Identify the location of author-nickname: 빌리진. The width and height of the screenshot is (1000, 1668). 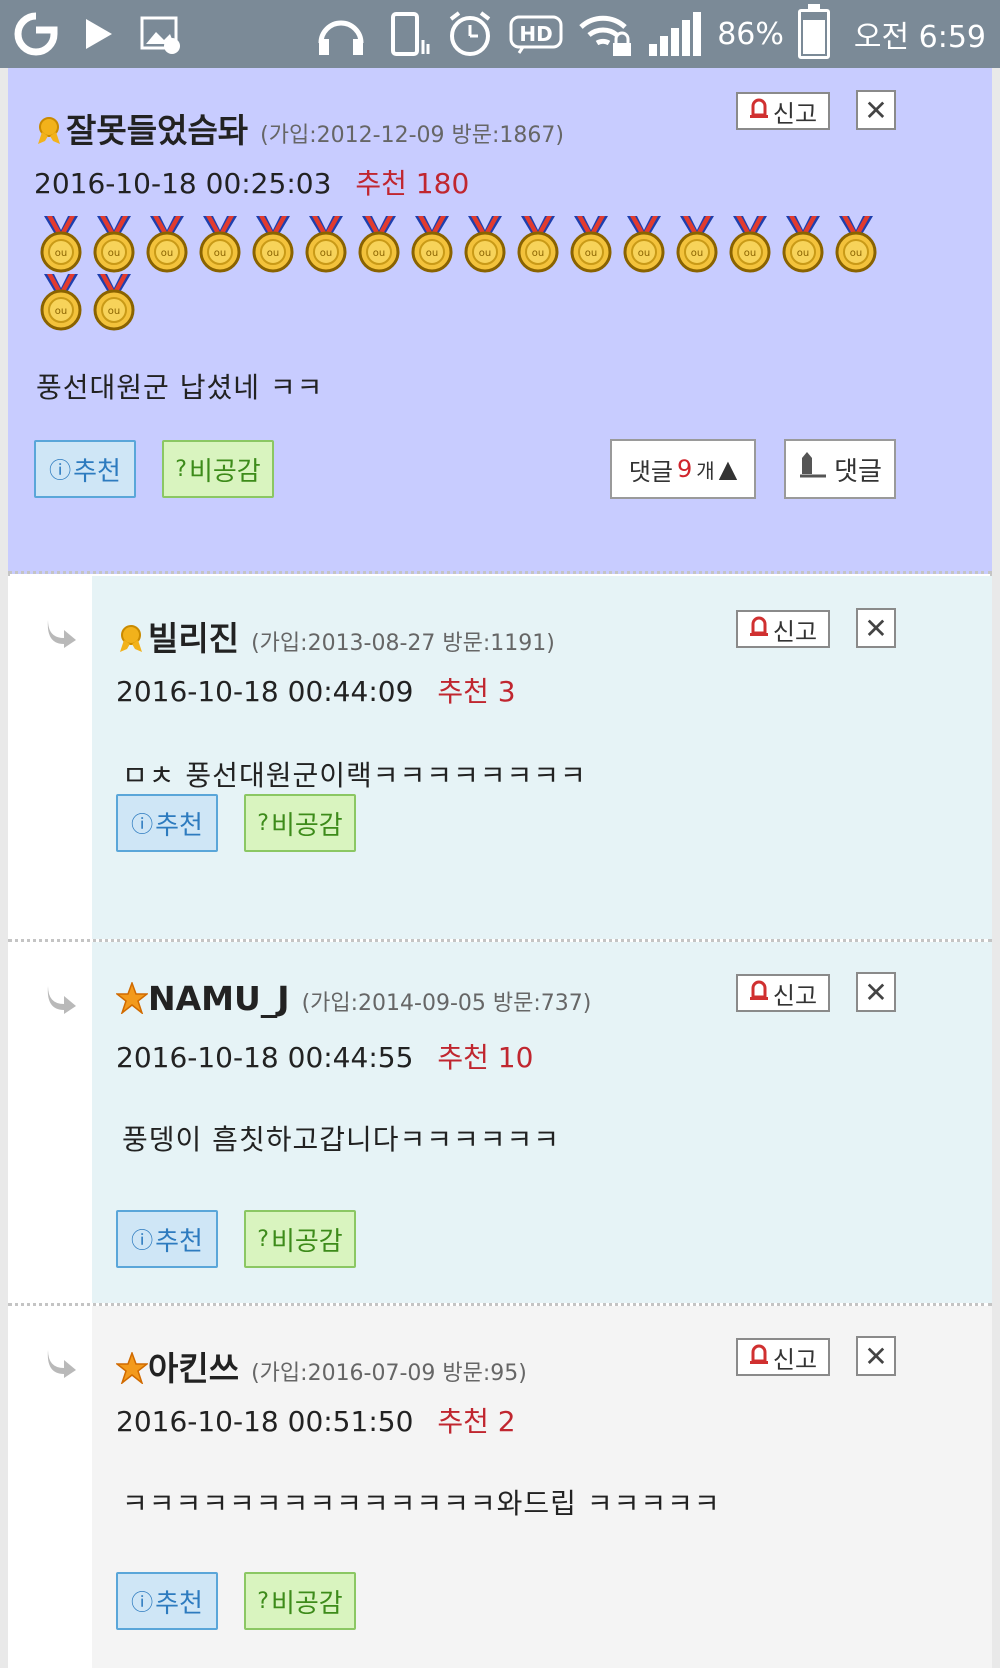
(193, 636).